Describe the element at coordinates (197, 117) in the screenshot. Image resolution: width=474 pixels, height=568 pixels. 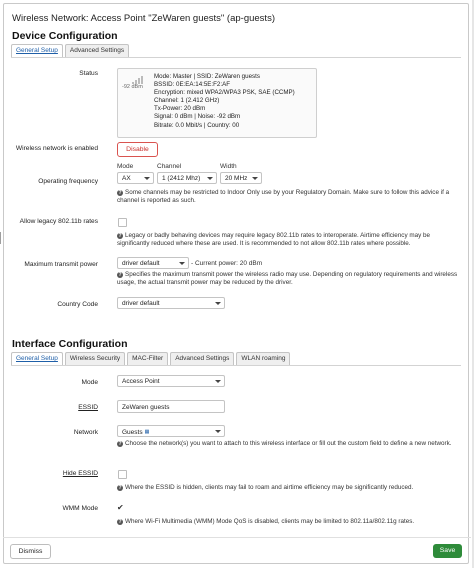
I see `status-signal: Signal: 0 dBm | Noise: -92 dBm` at that location.